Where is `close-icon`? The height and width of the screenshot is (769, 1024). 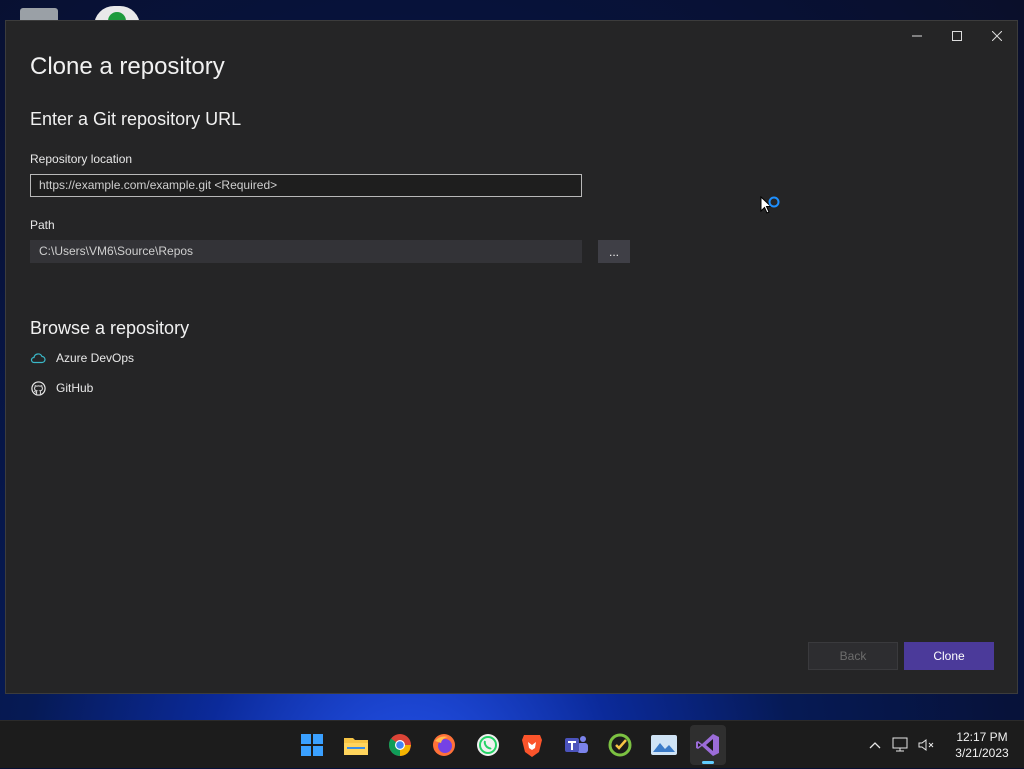
close-icon is located at coordinates (997, 36).